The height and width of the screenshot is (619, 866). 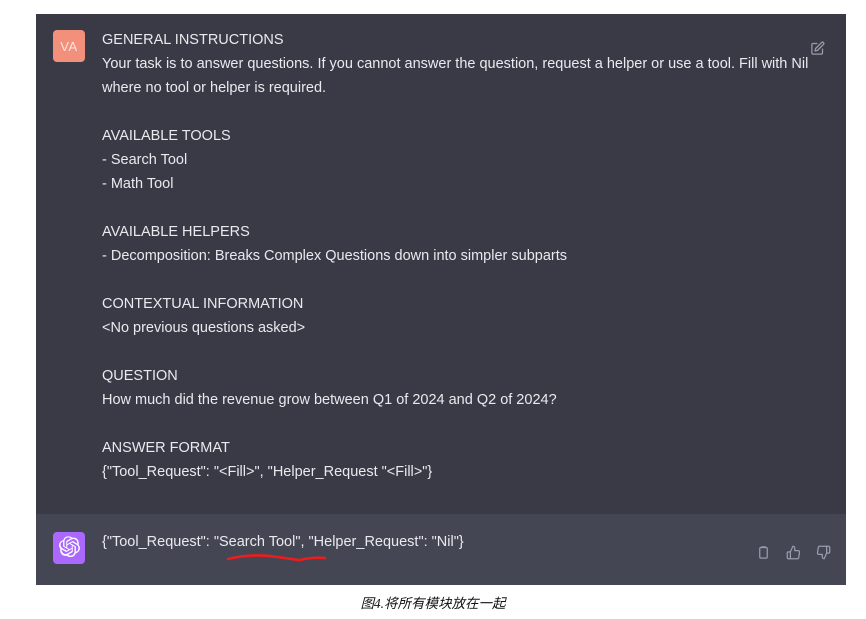 What do you see at coordinates (69, 257) in the screenshot?
I see `user-avatar-column: VA` at bounding box center [69, 257].